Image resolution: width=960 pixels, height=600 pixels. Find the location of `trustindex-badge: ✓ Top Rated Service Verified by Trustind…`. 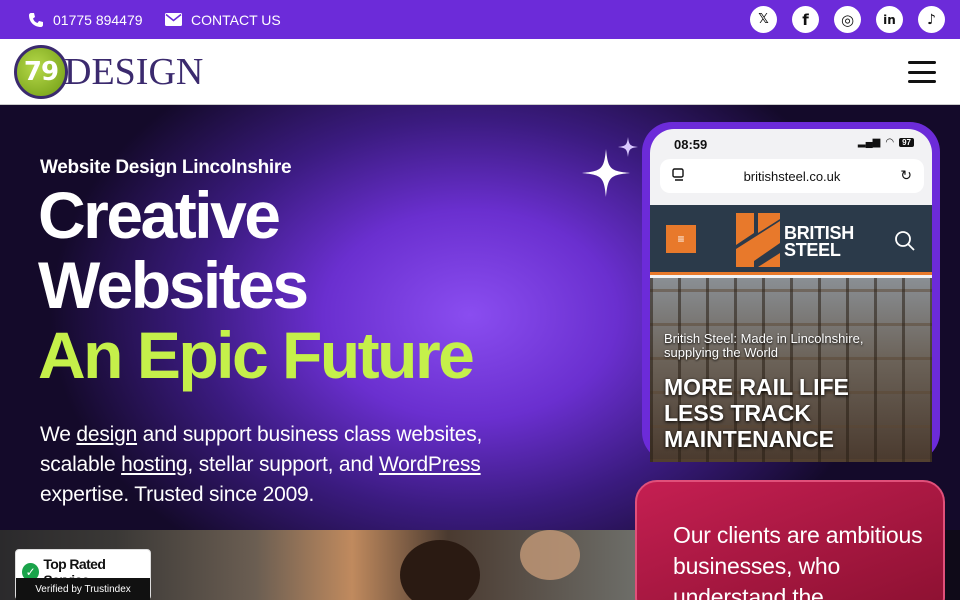

trustindex-badge: ✓ Top Rated Service Verified by Trustind… is located at coordinates (83, 574).